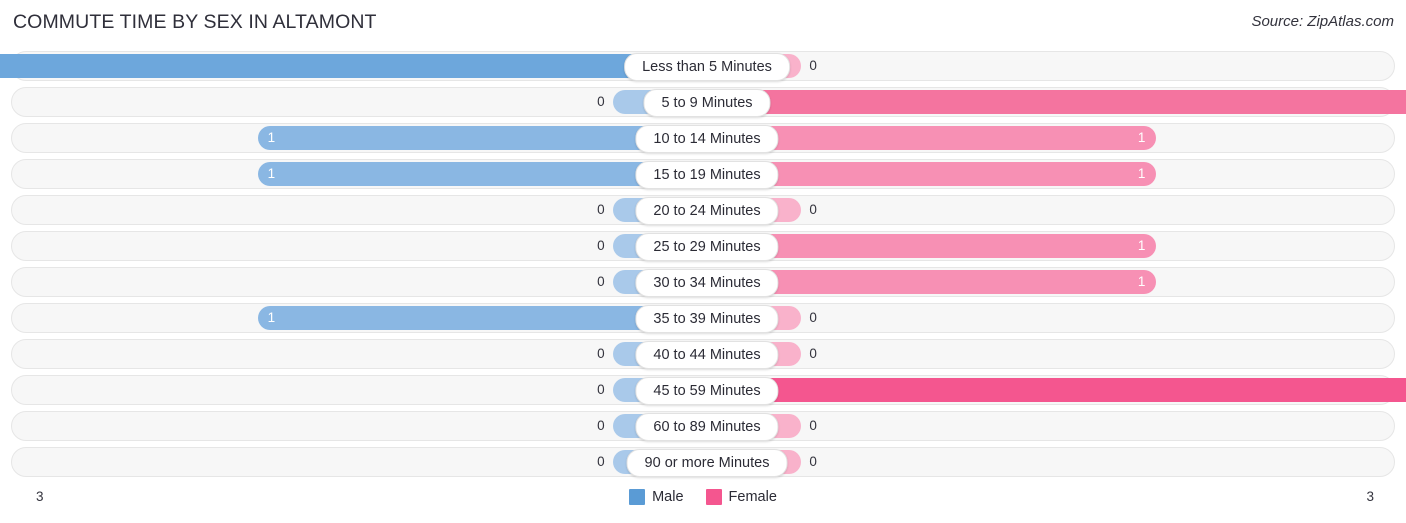 This screenshot has height=523, width=1406. What do you see at coordinates (703, 497) in the screenshot?
I see `chart-legend: Male Female` at bounding box center [703, 497].